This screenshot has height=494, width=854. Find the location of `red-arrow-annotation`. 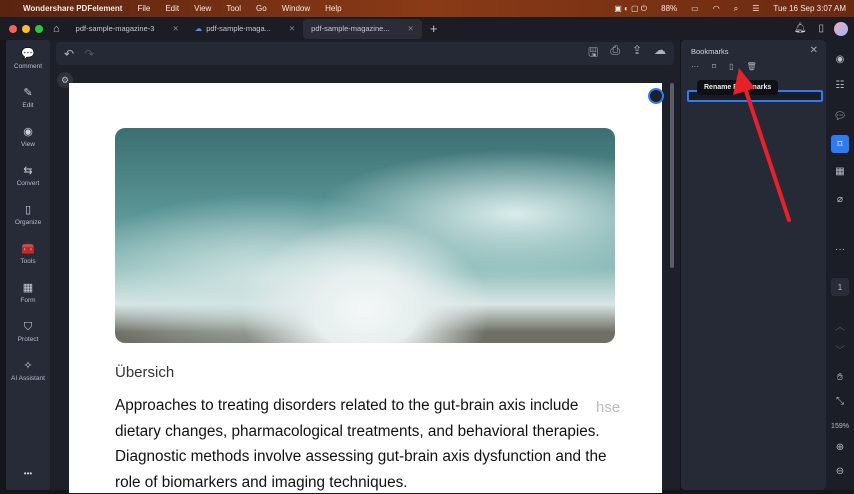

red-arrow-annotation is located at coordinates (762, 145).